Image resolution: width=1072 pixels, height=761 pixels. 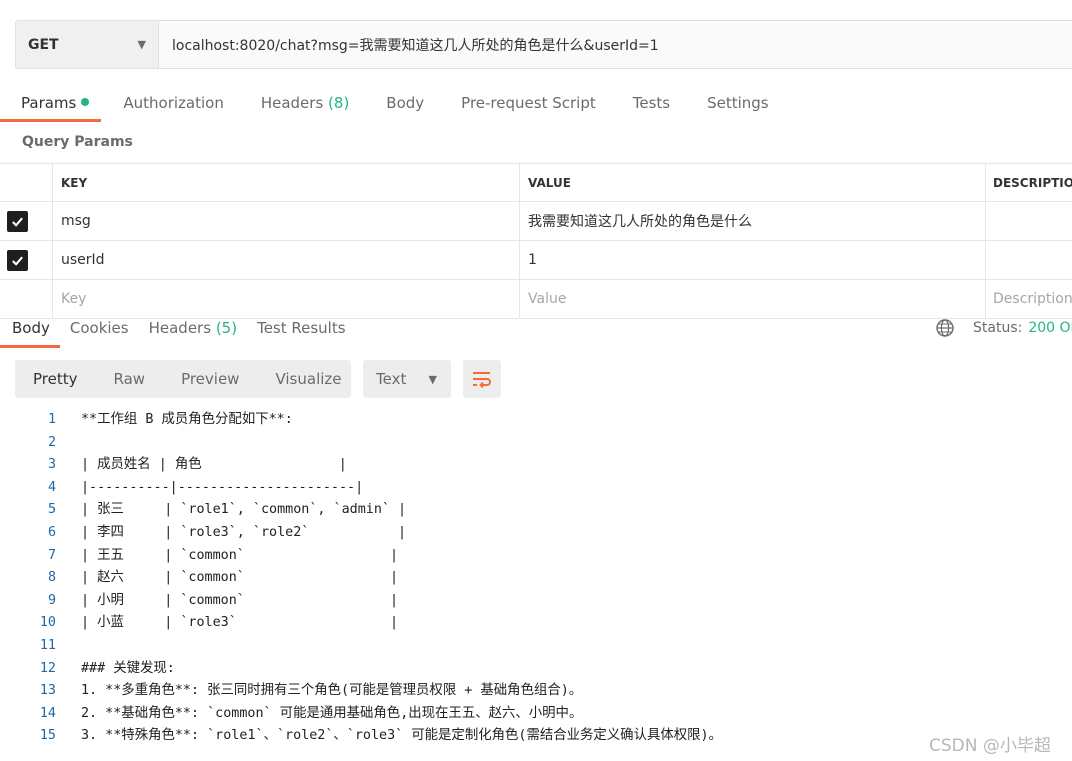 What do you see at coordinates (210, 379) in the screenshot?
I see `view-preview-button: Preview` at bounding box center [210, 379].